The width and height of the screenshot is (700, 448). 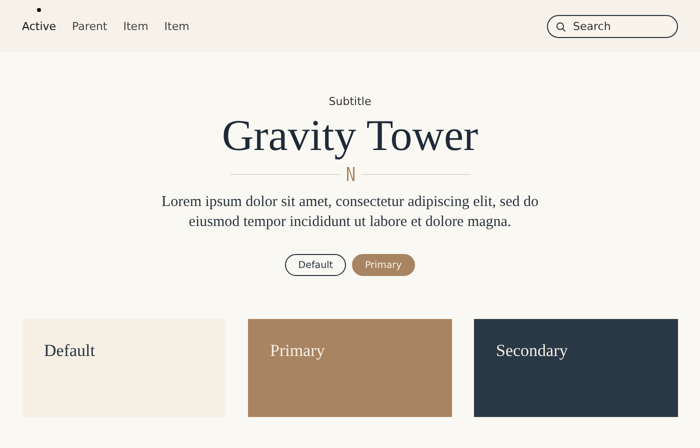 What do you see at coordinates (90, 20) in the screenshot?
I see `nav-item: Parent` at bounding box center [90, 20].